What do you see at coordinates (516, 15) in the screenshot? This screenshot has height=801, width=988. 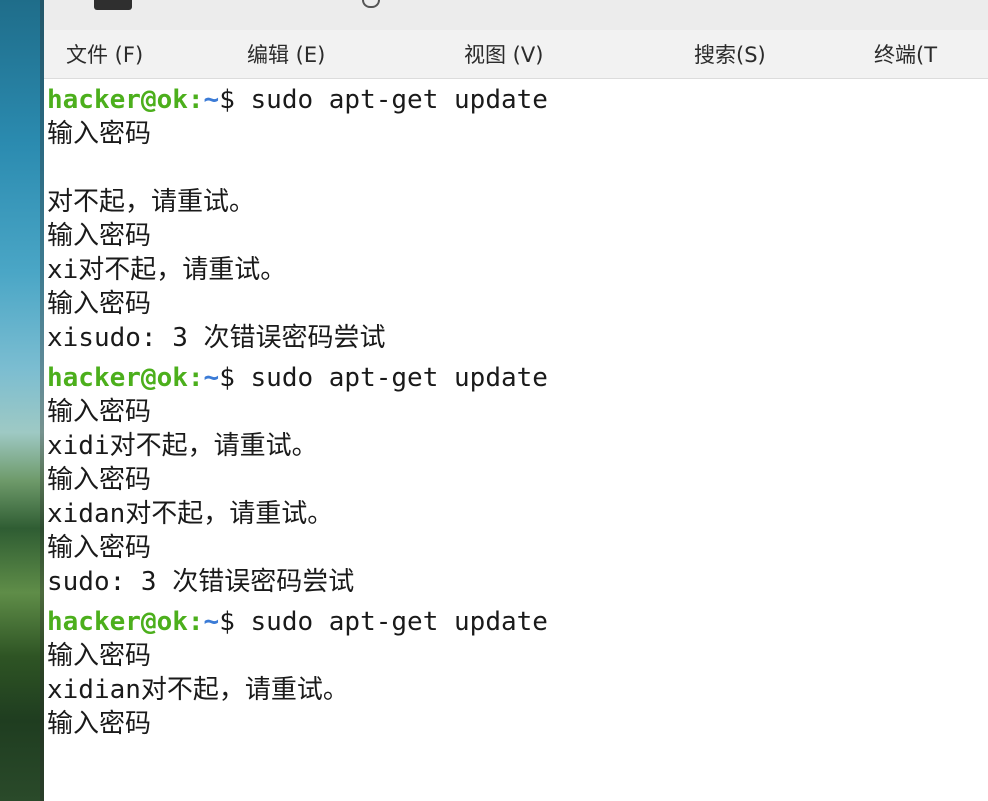 I see `window-titlebar` at bounding box center [516, 15].